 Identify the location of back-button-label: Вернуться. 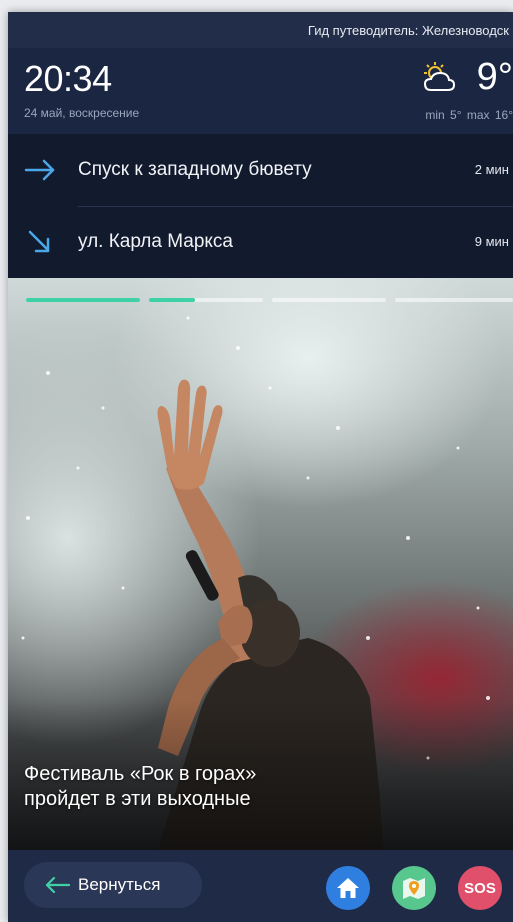
(119, 884).